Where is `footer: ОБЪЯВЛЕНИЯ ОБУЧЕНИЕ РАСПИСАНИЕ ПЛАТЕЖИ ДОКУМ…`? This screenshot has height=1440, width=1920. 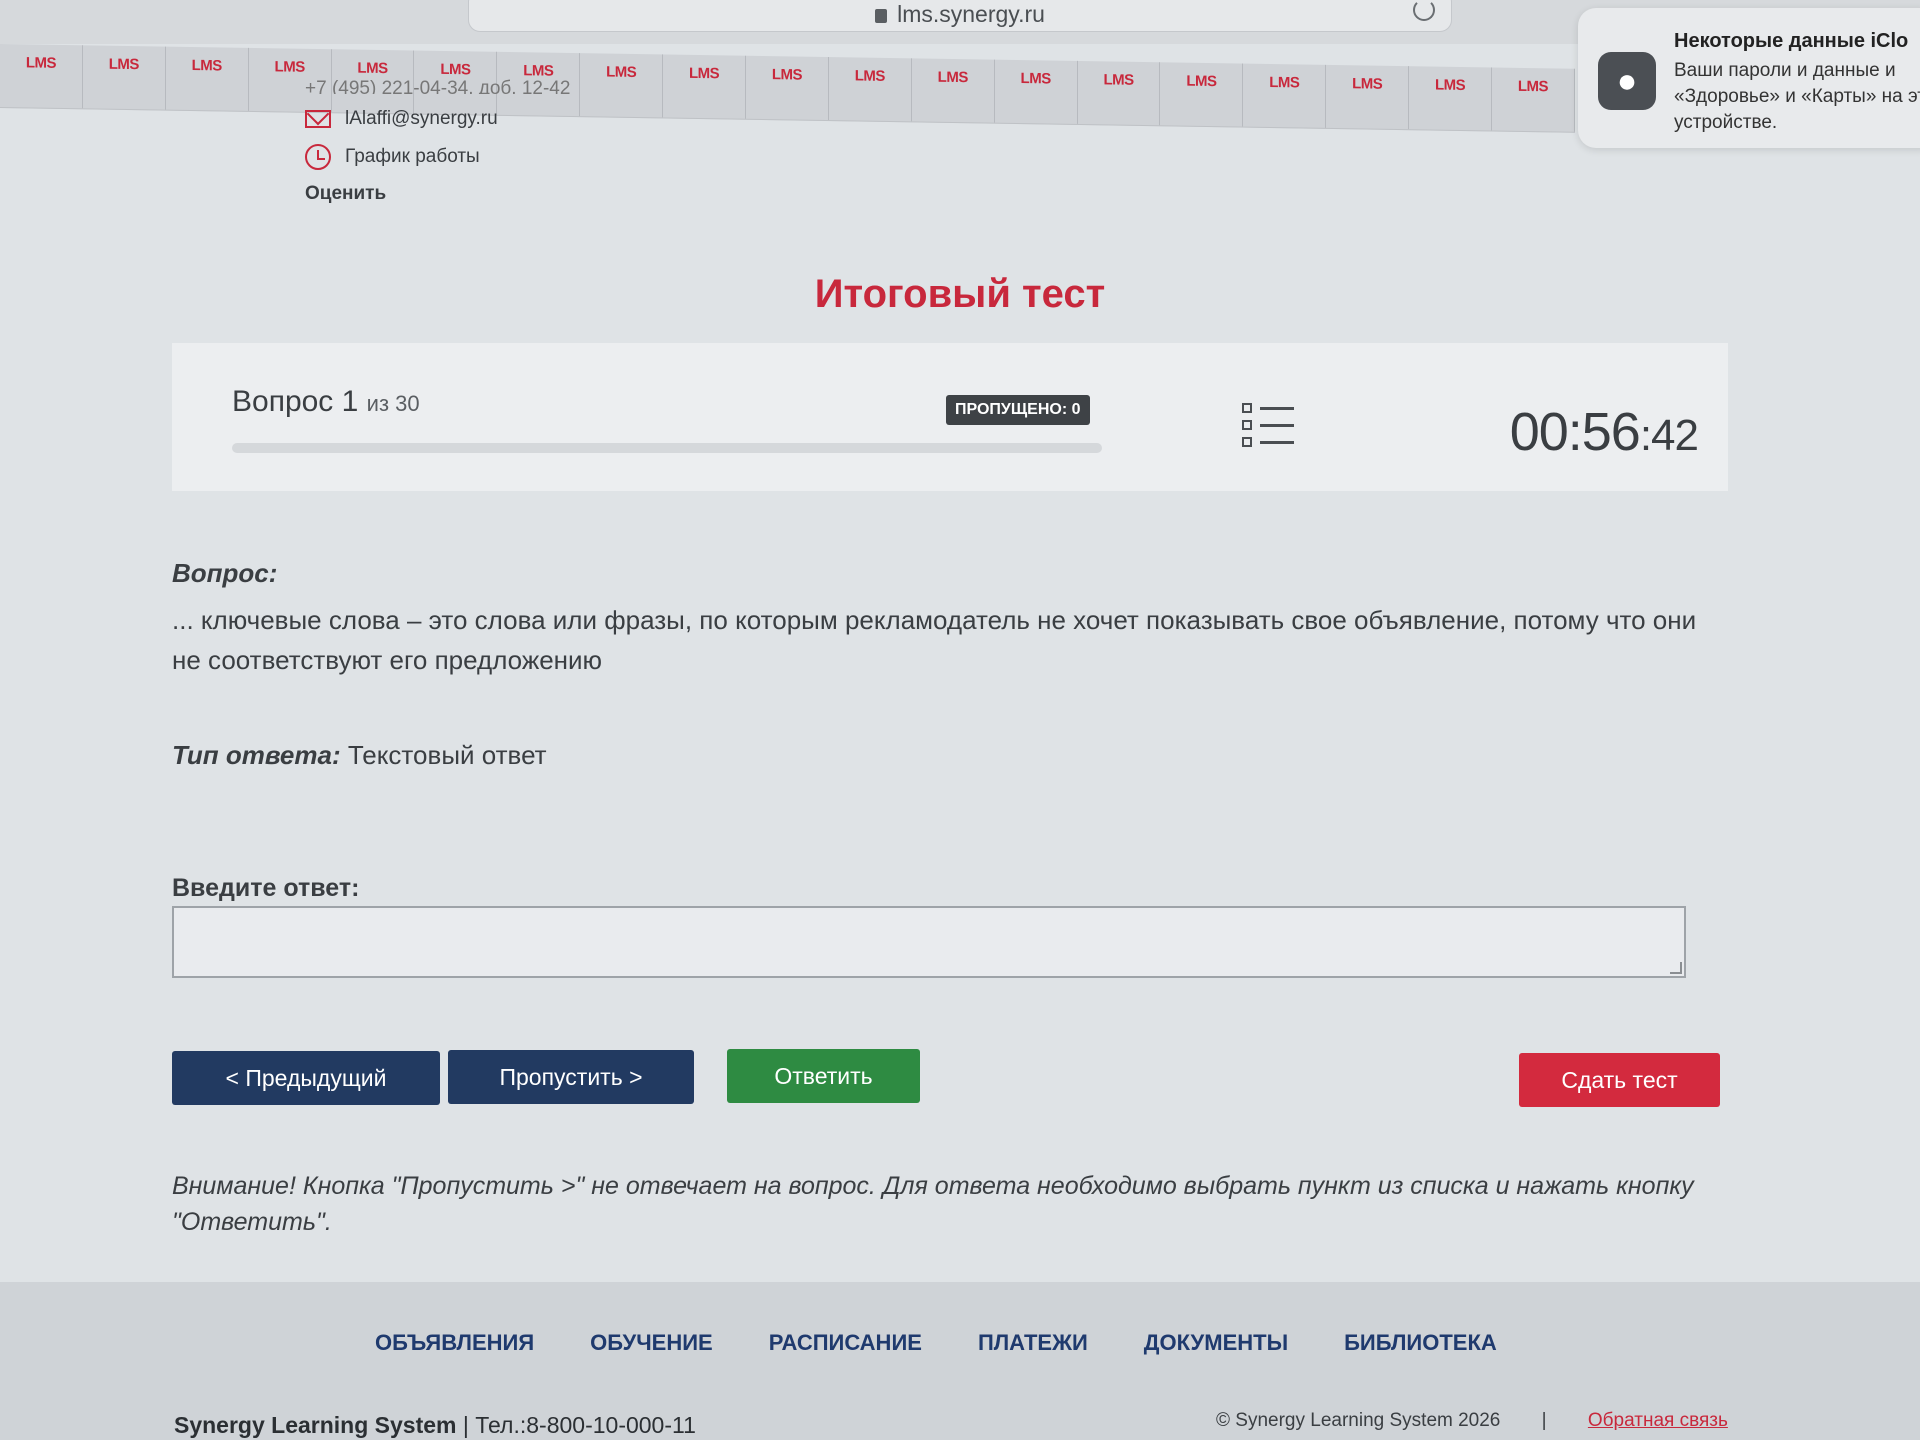 footer: ОБЪЯВЛЕНИЯ ОБУЧЕНИЕ РАСПИСАНИЕ ПЛАТЕЖИ ДОКУМ… is located at coordinates (960, 1361).